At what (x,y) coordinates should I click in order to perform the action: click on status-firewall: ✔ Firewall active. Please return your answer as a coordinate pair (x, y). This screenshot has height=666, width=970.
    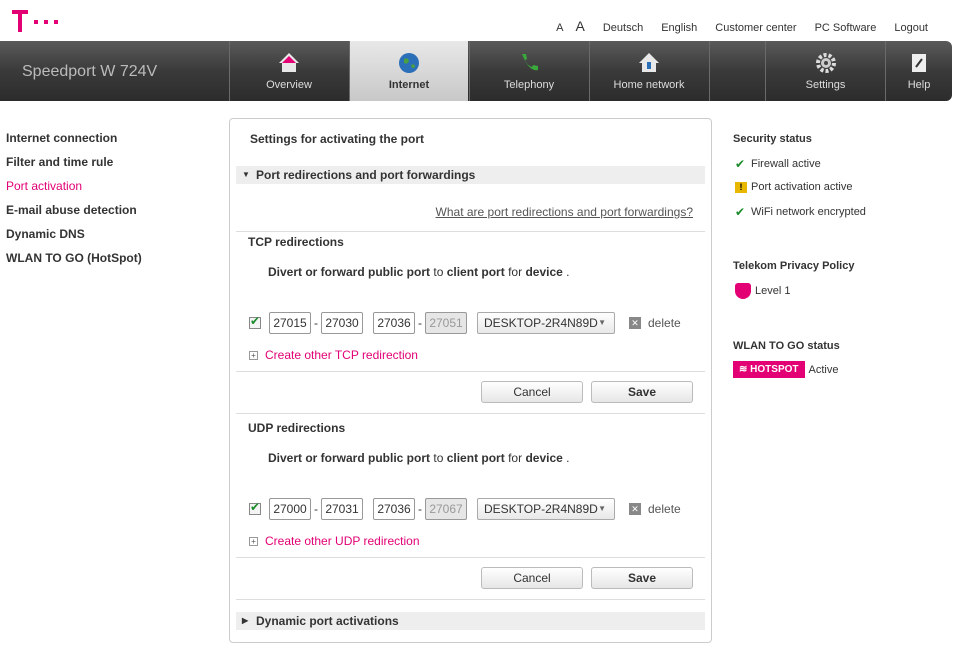
    Looking at the image, I should click on (778, 164).